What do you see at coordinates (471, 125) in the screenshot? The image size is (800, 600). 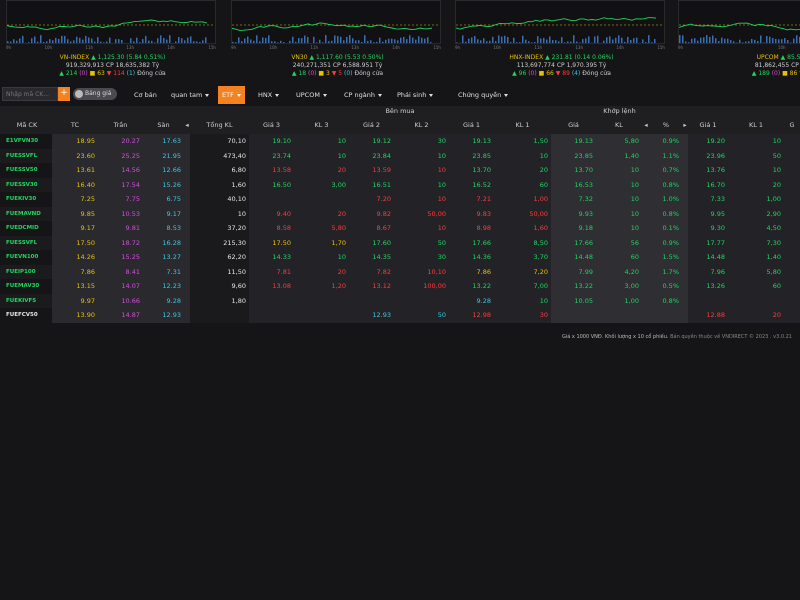 I see `column-header-b1: Giá 1` at bounding box center [471, 125].